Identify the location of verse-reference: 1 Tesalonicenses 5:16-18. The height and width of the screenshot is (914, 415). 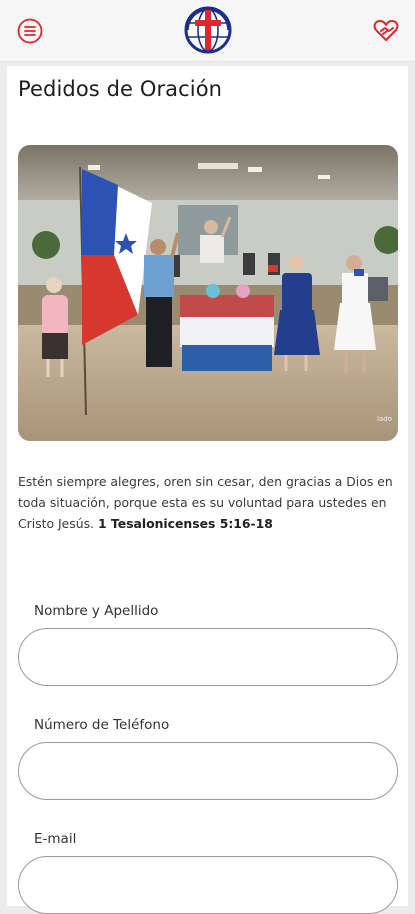
(185, 523).